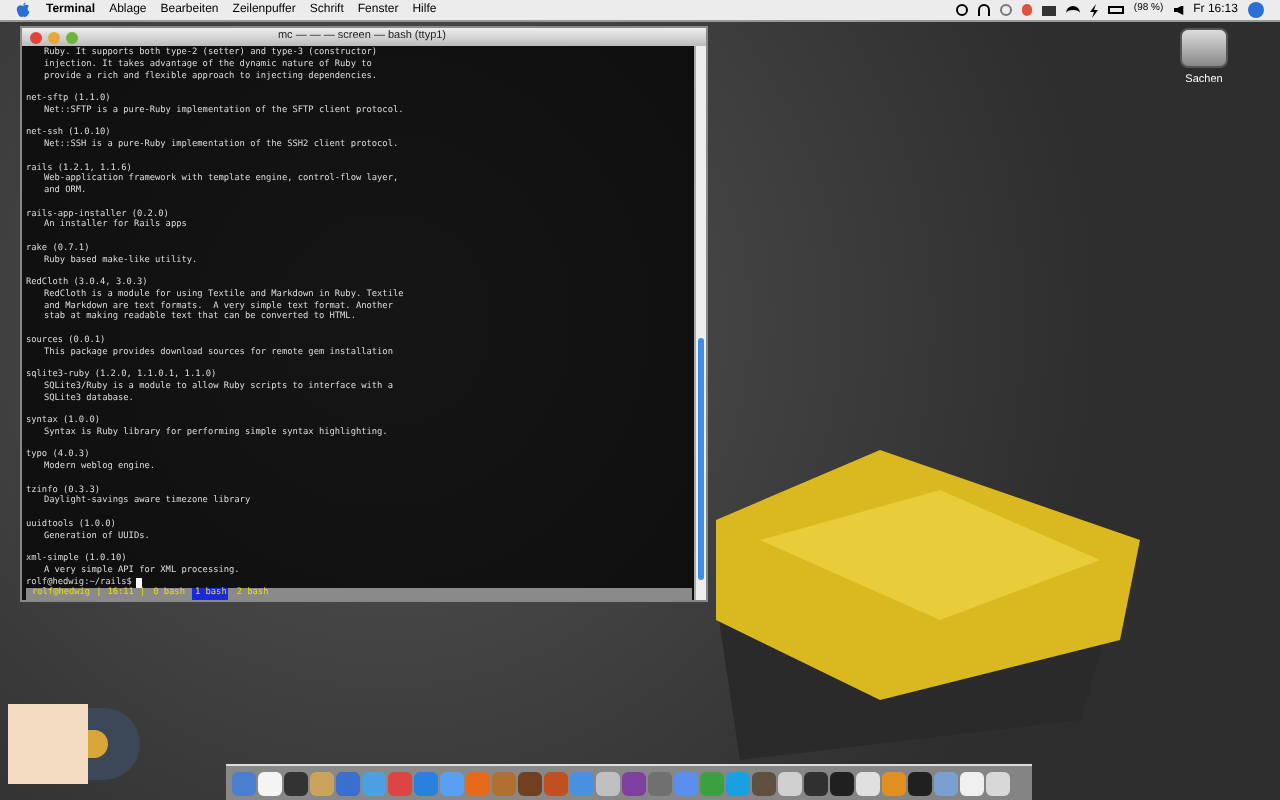  What do you see at coordinates (72, 37) in the screenshot?
I see `zoom-button` at bounding box center [72, 37].